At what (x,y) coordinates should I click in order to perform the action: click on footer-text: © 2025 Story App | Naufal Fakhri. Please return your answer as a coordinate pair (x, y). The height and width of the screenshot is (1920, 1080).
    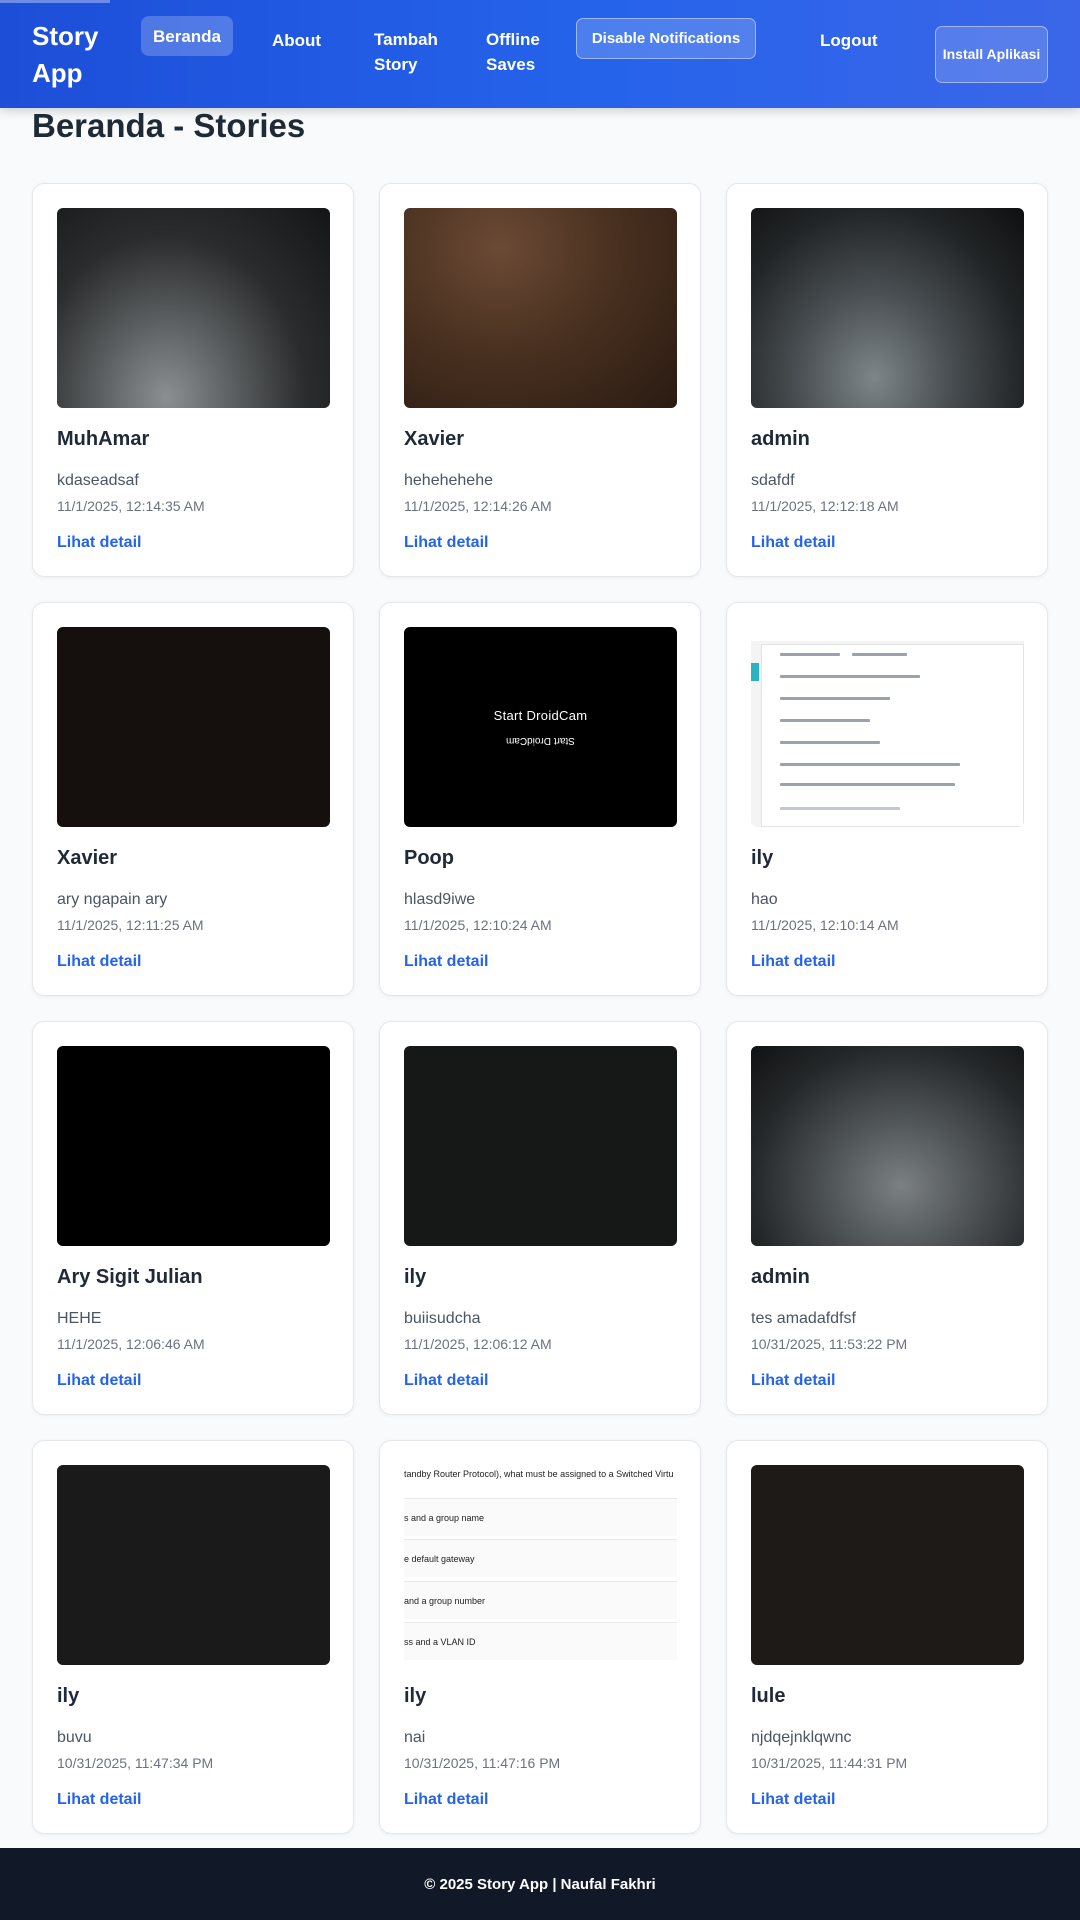
    Looking at the image, I should click on (540, 1884).